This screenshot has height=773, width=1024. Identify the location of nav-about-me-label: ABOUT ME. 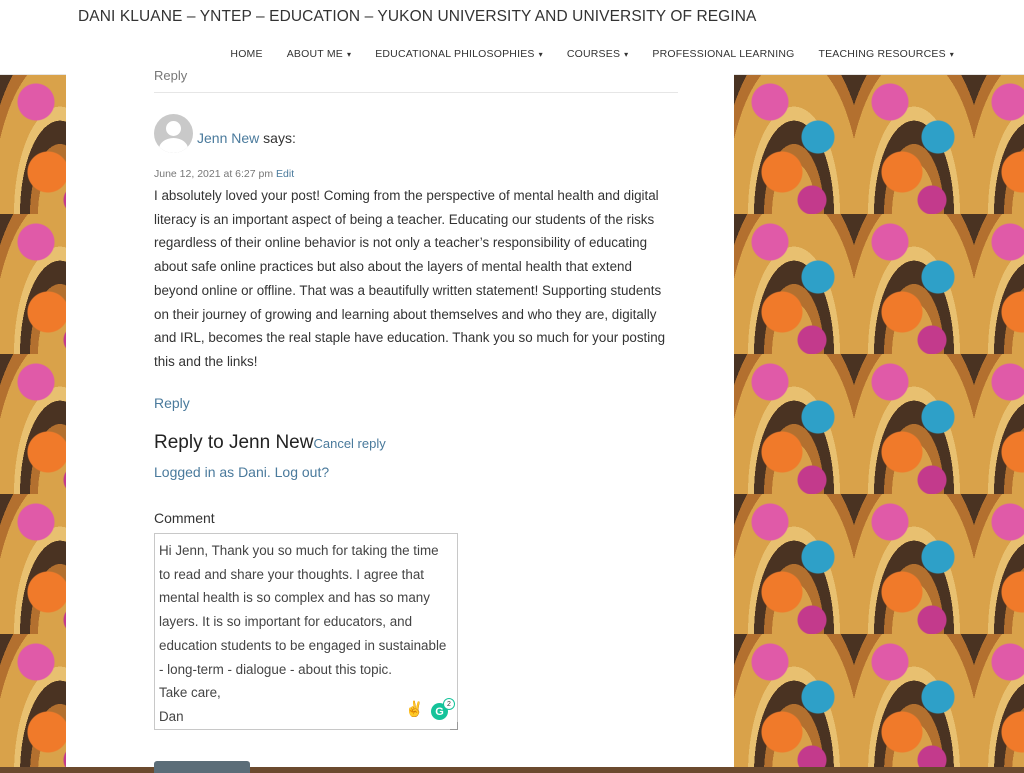
(314, 54).